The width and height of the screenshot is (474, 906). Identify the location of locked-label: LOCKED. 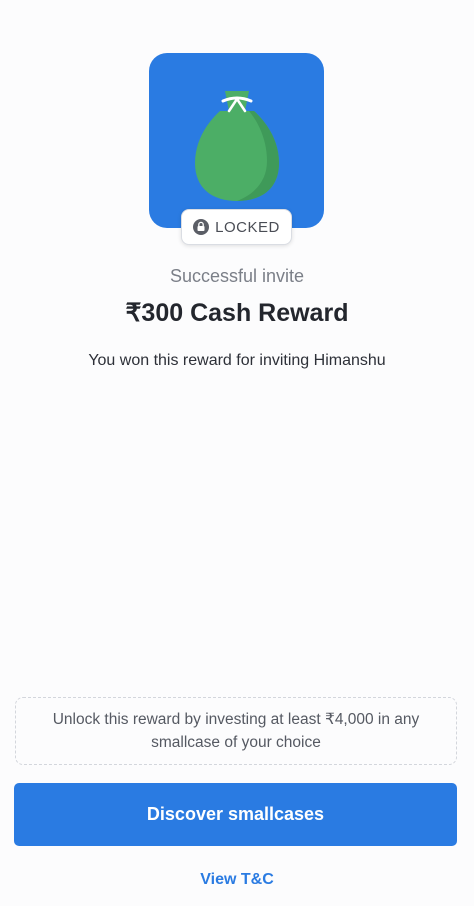
(247, 227).